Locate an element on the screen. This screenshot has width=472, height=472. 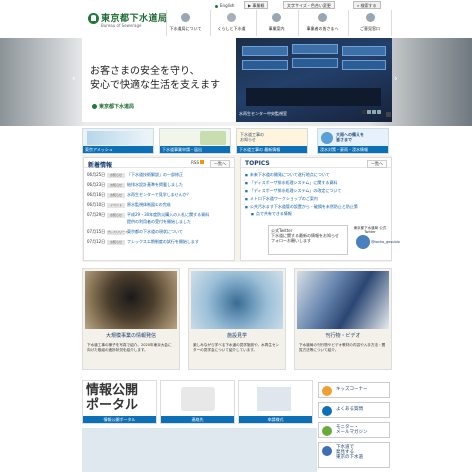
hero-logo-text: 東京都下水道局 is located at coordinates (117, 107).